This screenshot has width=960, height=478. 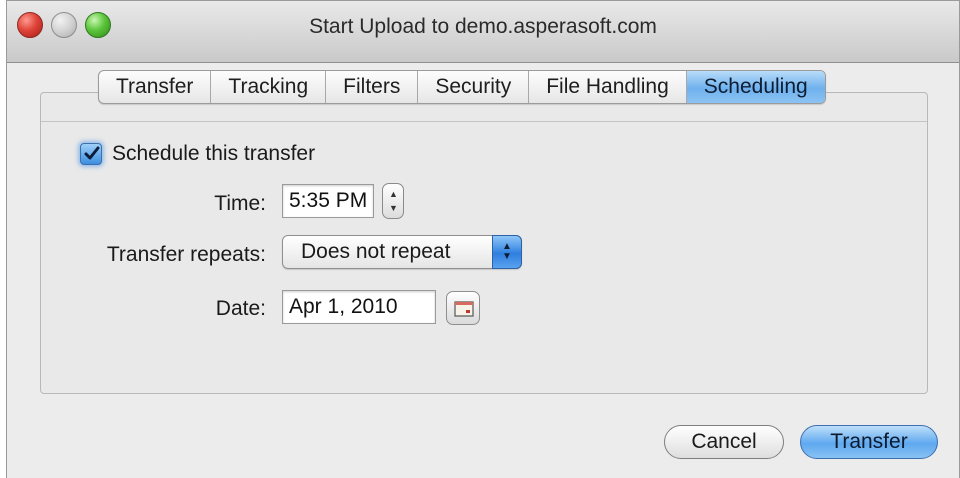 What do you see at coordinates (393, 194) in the screenshot?
I see `stepper-up-icon: ▲` at bounding box center [393, 194].